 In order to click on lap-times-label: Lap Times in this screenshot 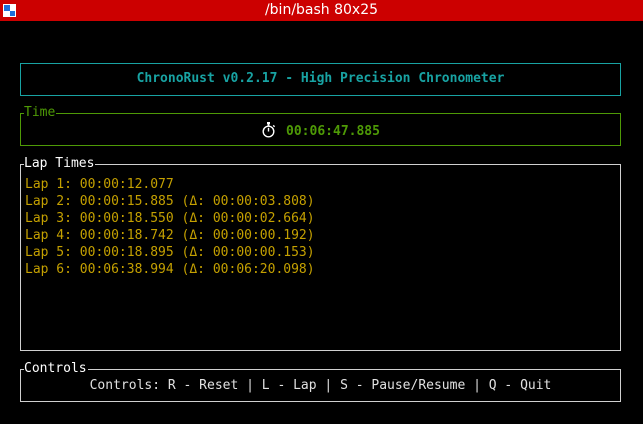, I will do `click(60, 164)`.